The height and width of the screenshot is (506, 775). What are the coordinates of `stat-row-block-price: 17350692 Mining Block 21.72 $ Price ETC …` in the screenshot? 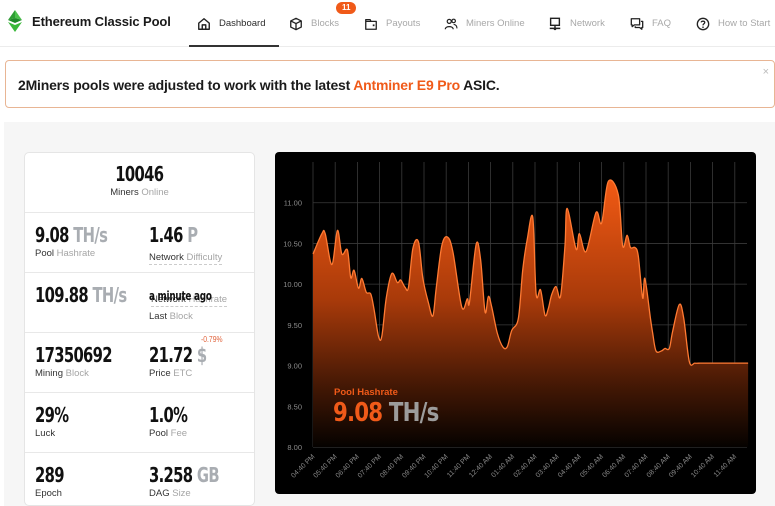 It's located at (139, 362).